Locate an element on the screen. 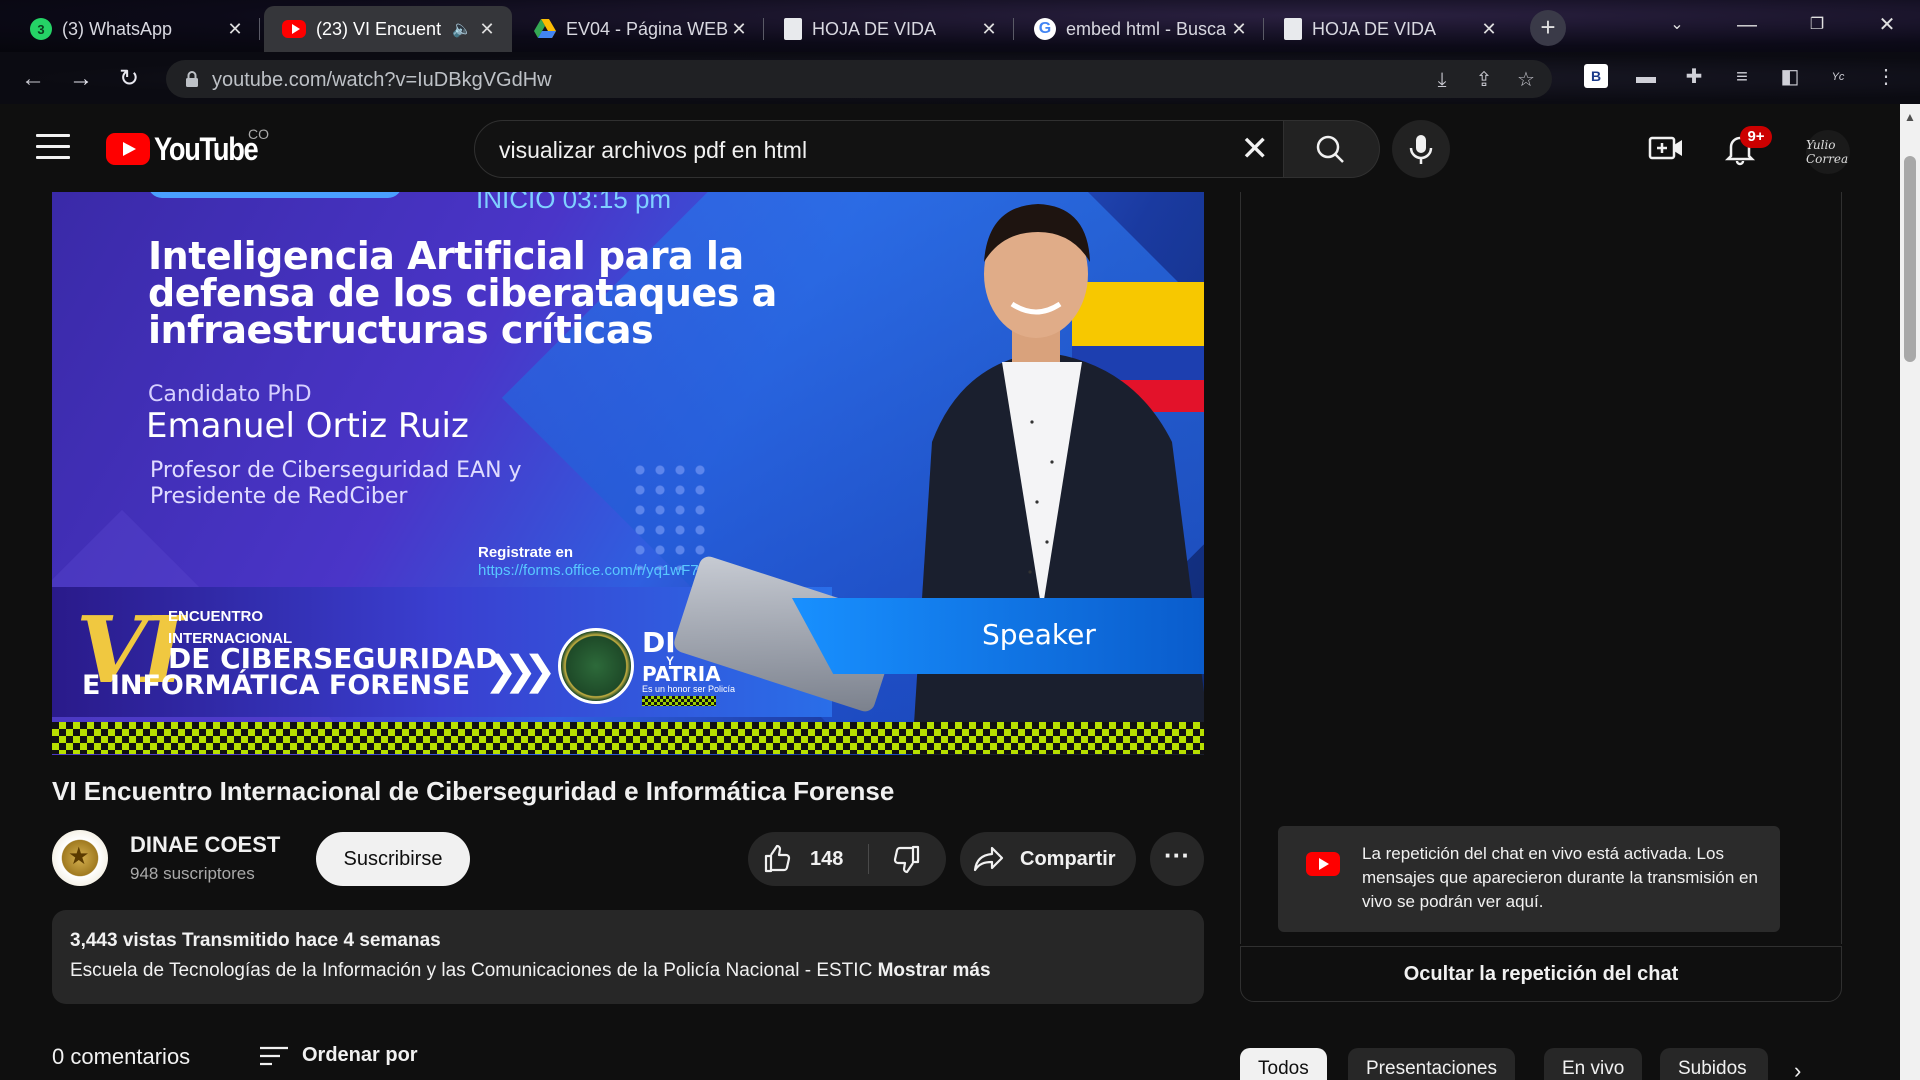 This screenshot has height=1080, width=1920. register-link: https://forms.office.com/r/yq1wF7v1nt is located at coordinates (602, 570).